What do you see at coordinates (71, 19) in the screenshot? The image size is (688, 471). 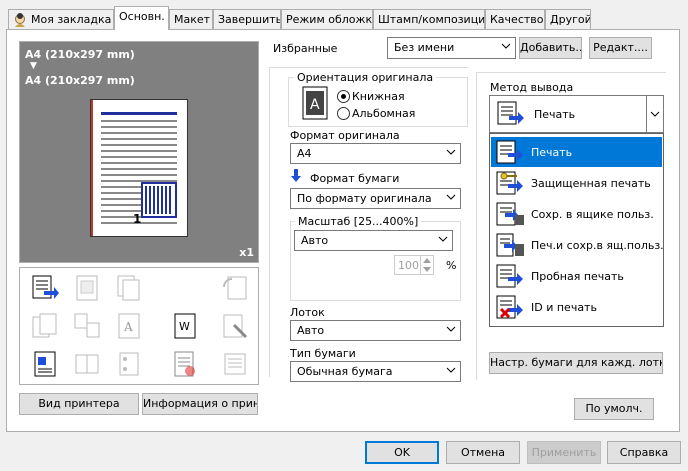 I see `tab-label: Моя закладка` at bounding box center [71, 19].